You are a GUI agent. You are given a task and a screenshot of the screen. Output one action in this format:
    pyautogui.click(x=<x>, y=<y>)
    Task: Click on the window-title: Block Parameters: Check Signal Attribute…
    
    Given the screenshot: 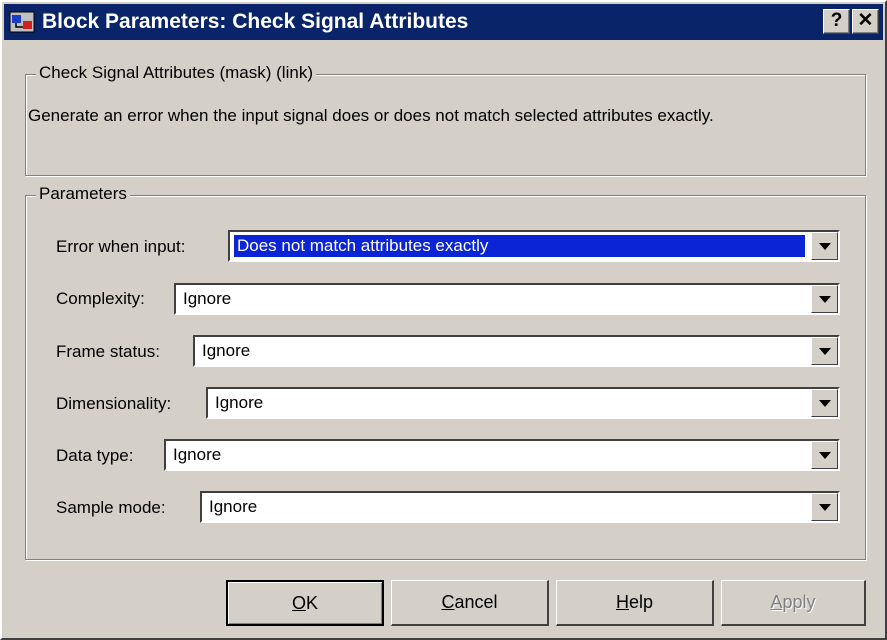 What is the action you would take?
    pyautogui.click(x=255, y=21)
    